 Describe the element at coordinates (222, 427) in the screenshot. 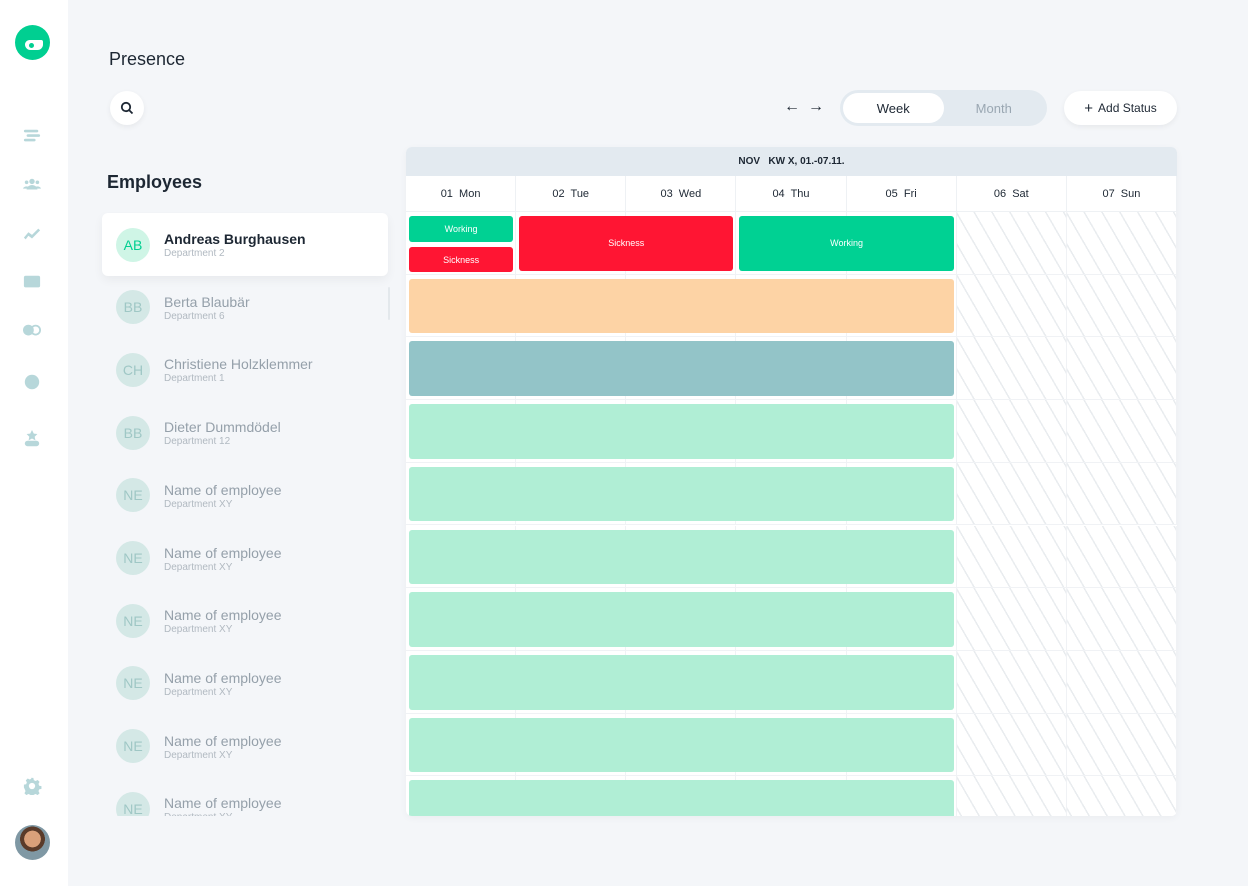

I see `employee-name: Dieter Dummdödel` at that location.